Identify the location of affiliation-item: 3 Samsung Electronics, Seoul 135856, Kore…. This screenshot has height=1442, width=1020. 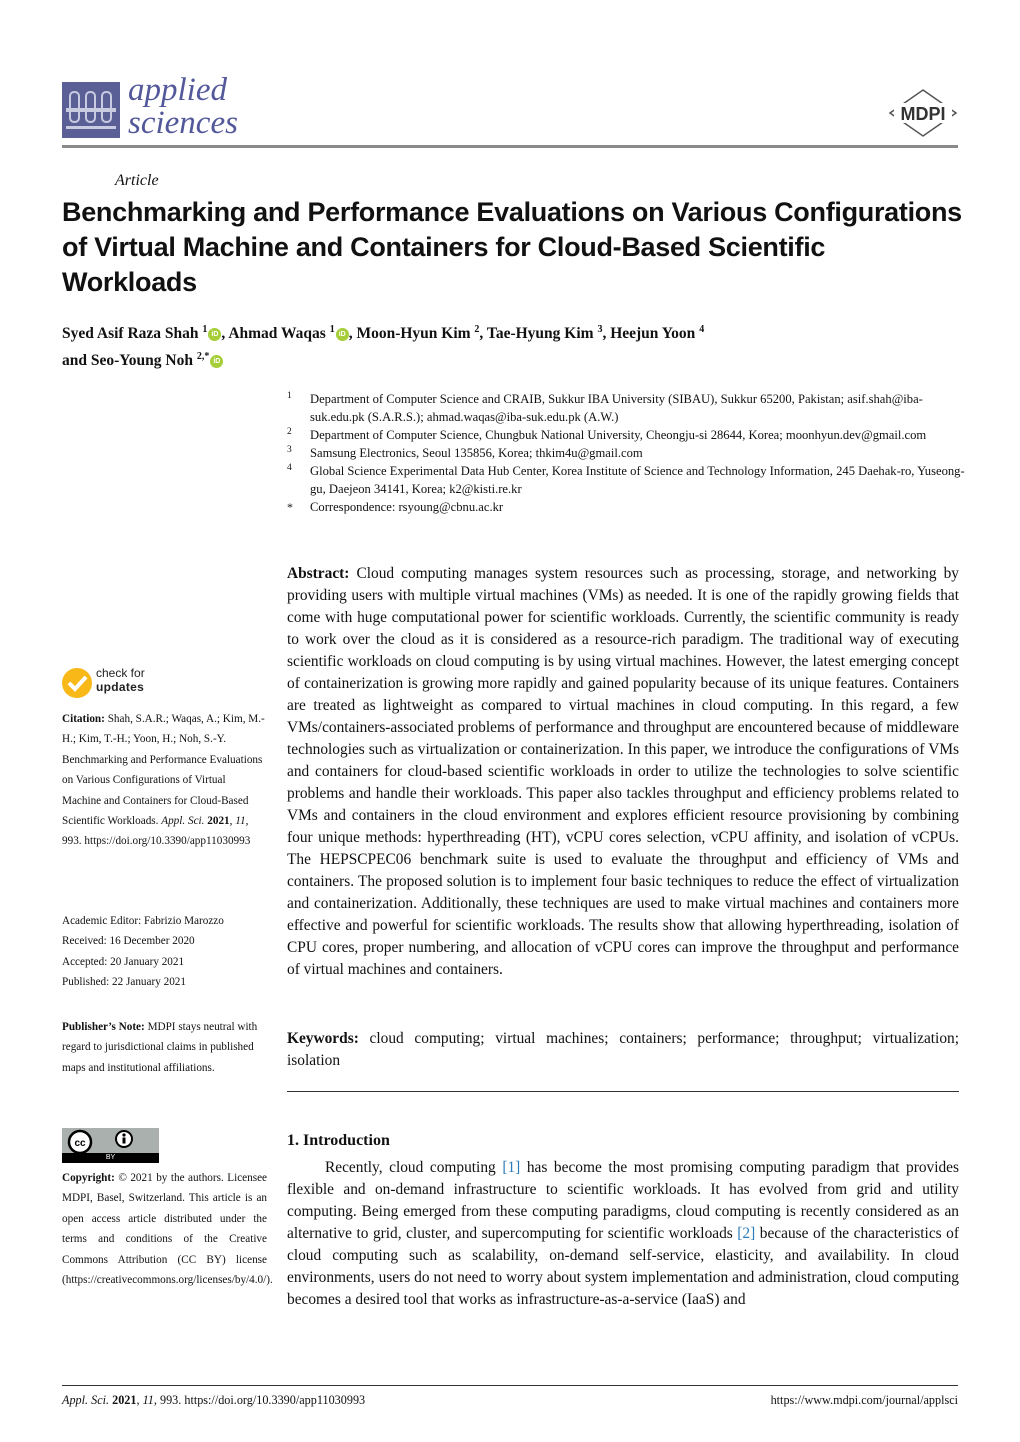
(627, 453).